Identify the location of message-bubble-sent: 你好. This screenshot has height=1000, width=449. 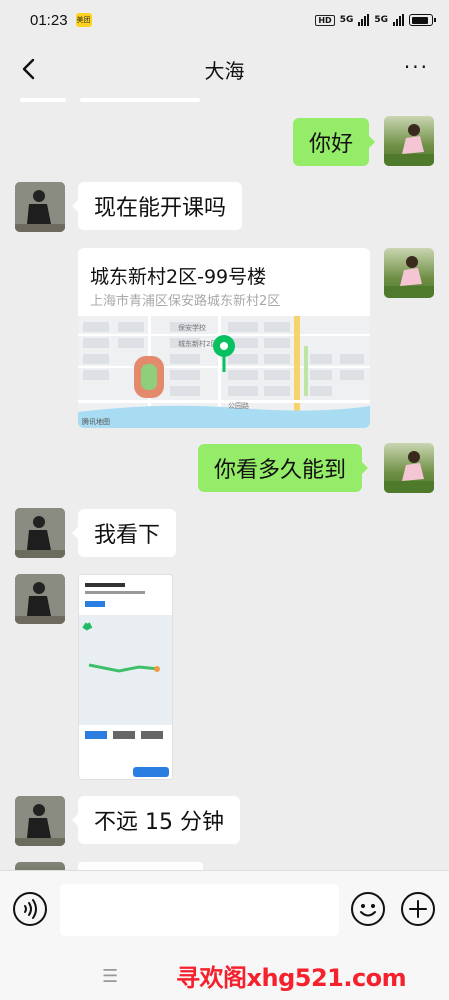
(334, 142).